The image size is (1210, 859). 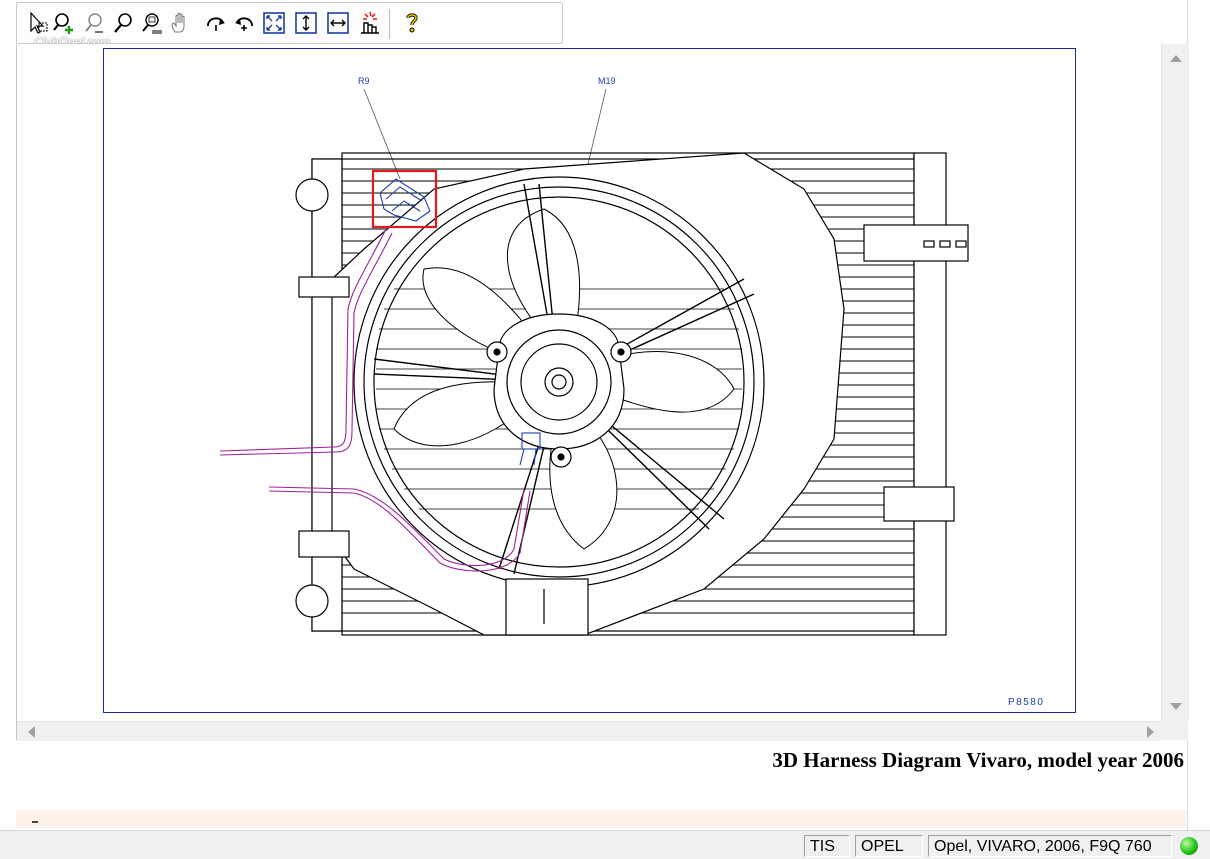 I want to click on status-panel-system: TIS, so click(x=827, y=846).